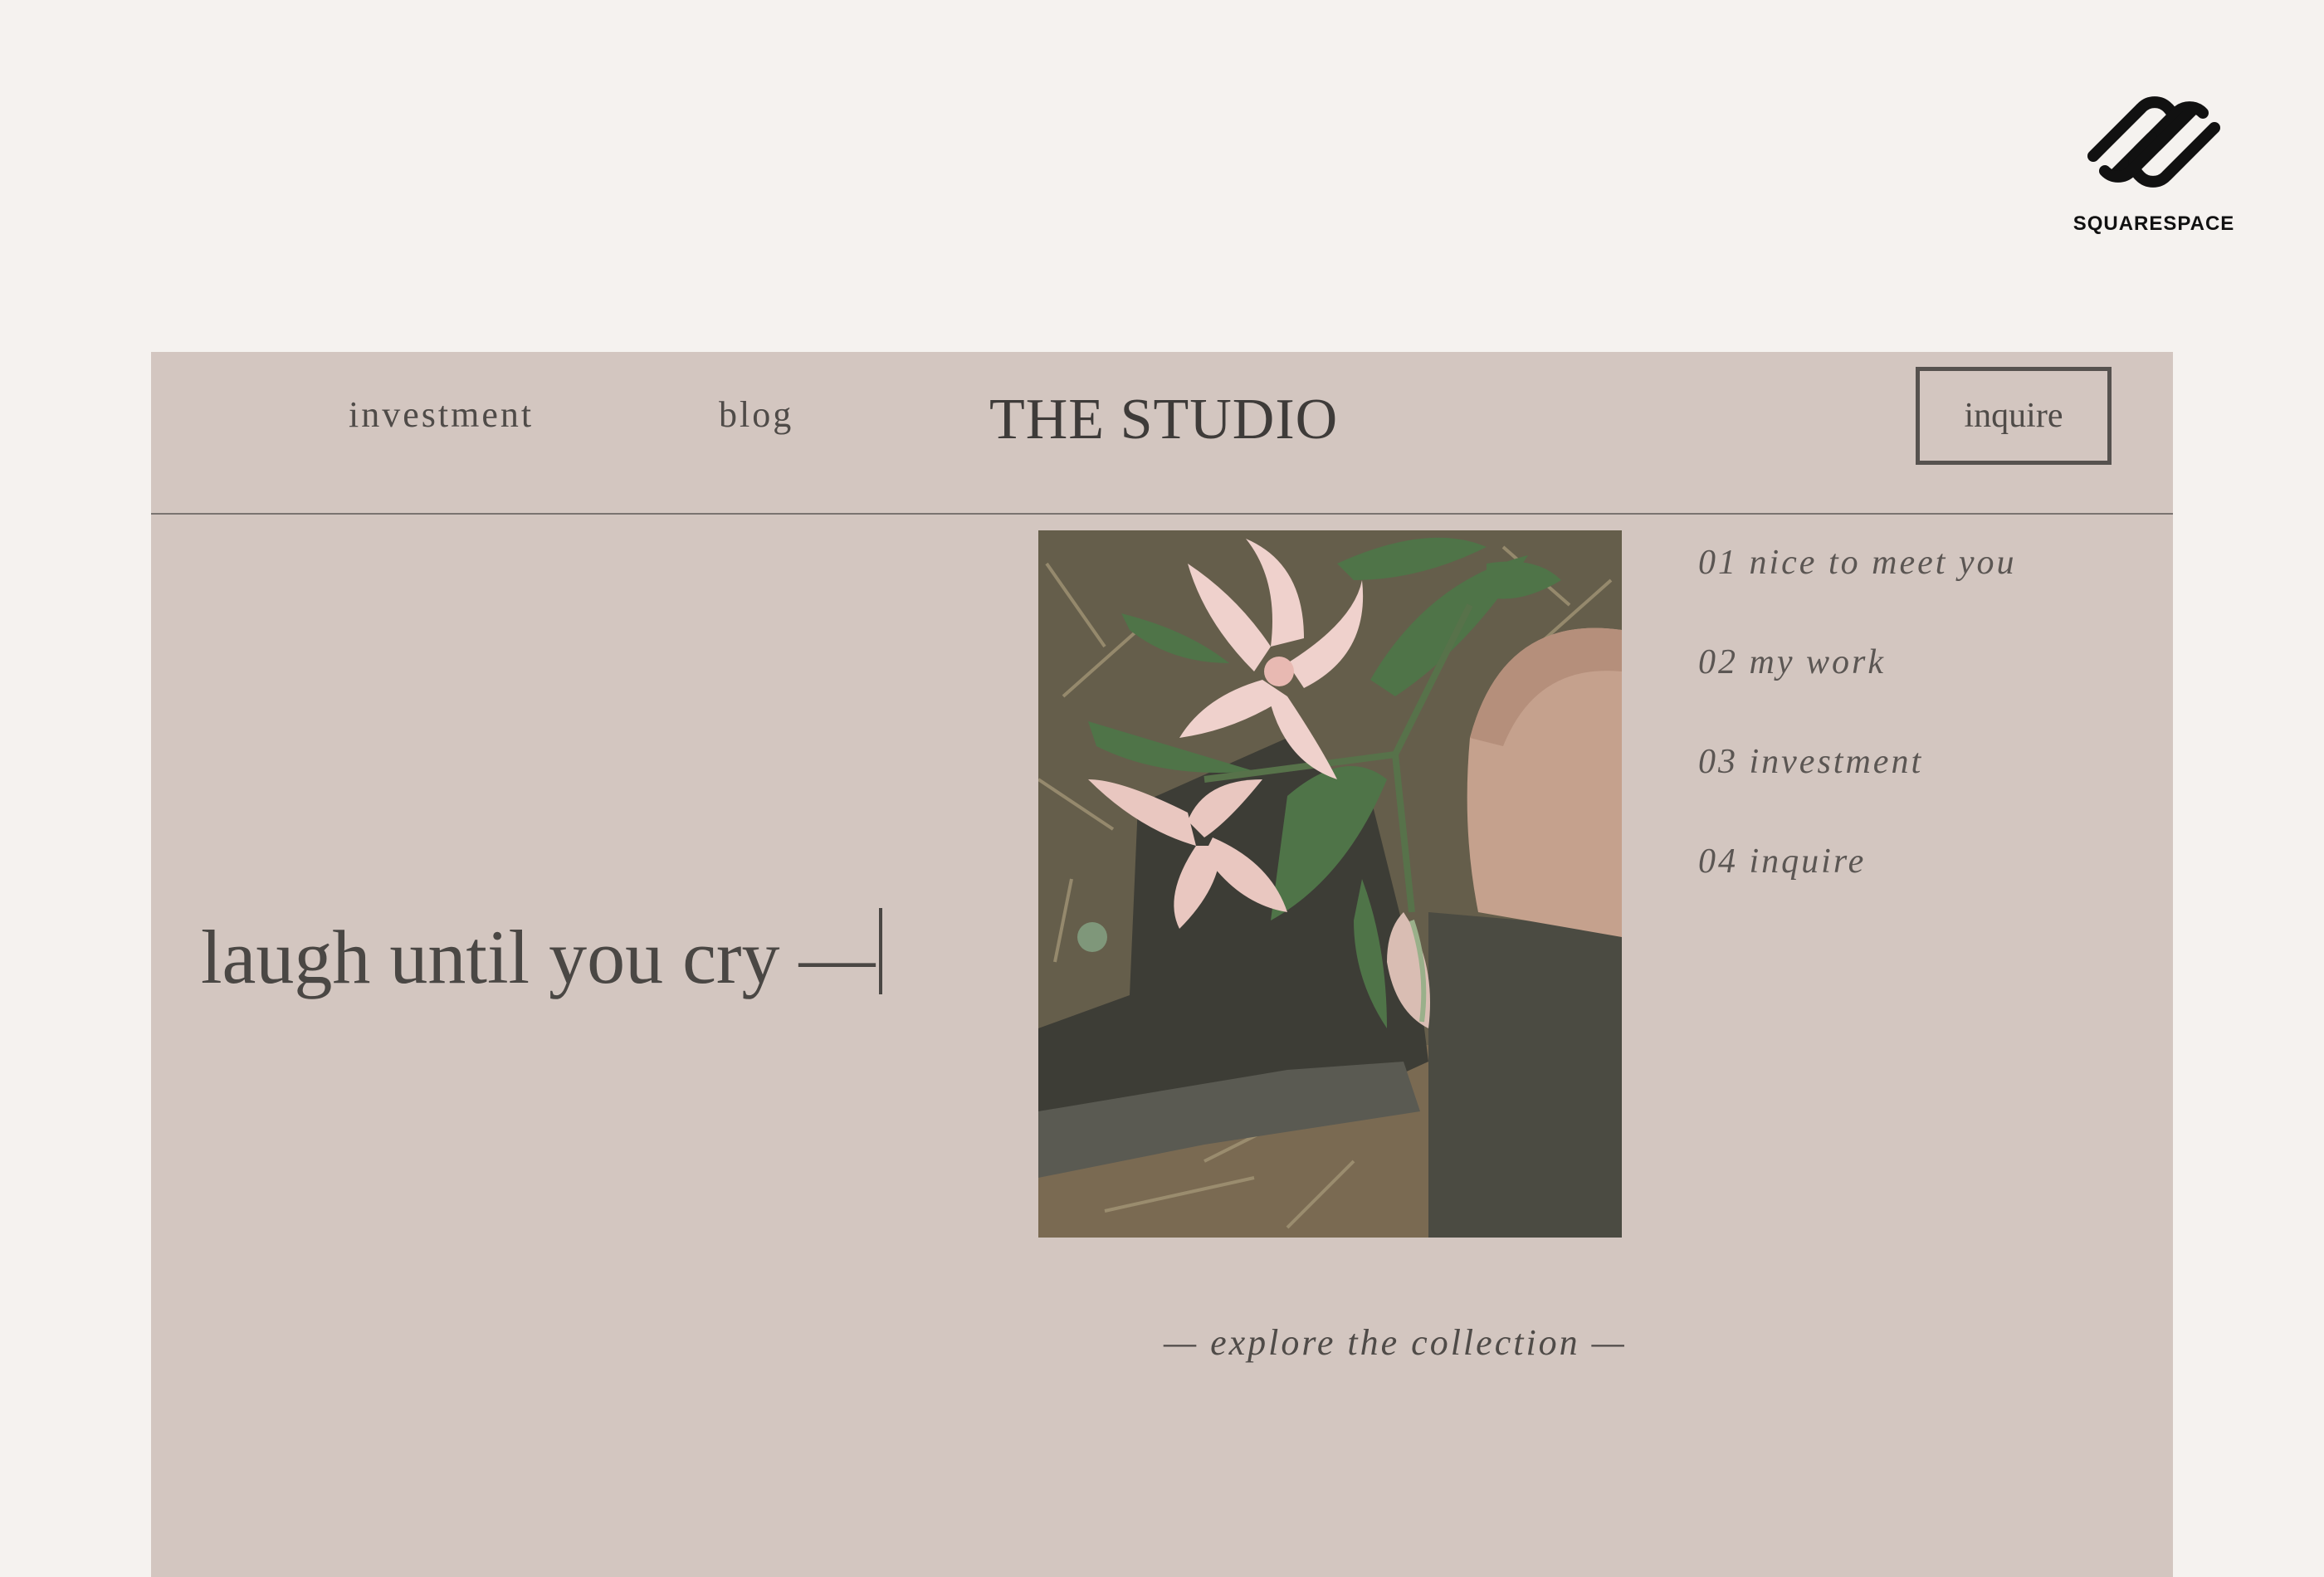 This screenshot has width=2324, height=1577. Describe the element at coordinates (880, 951) in the screenshot. I see `text-cursor` at that location.